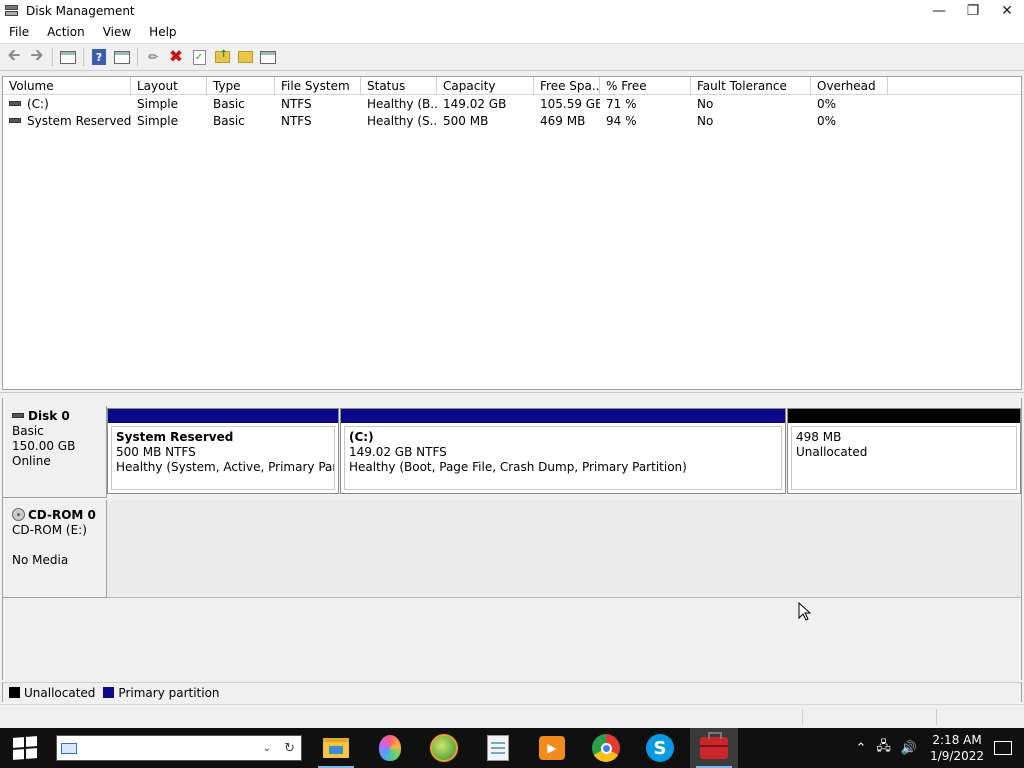 Image resolution: width=1024 pixels, height=768 pixels. What do you see at coordinates (751, 86) in the screenshot?
I see `col-fault-tolerance: Fault Tolerance` at bounding box center [751, 86].